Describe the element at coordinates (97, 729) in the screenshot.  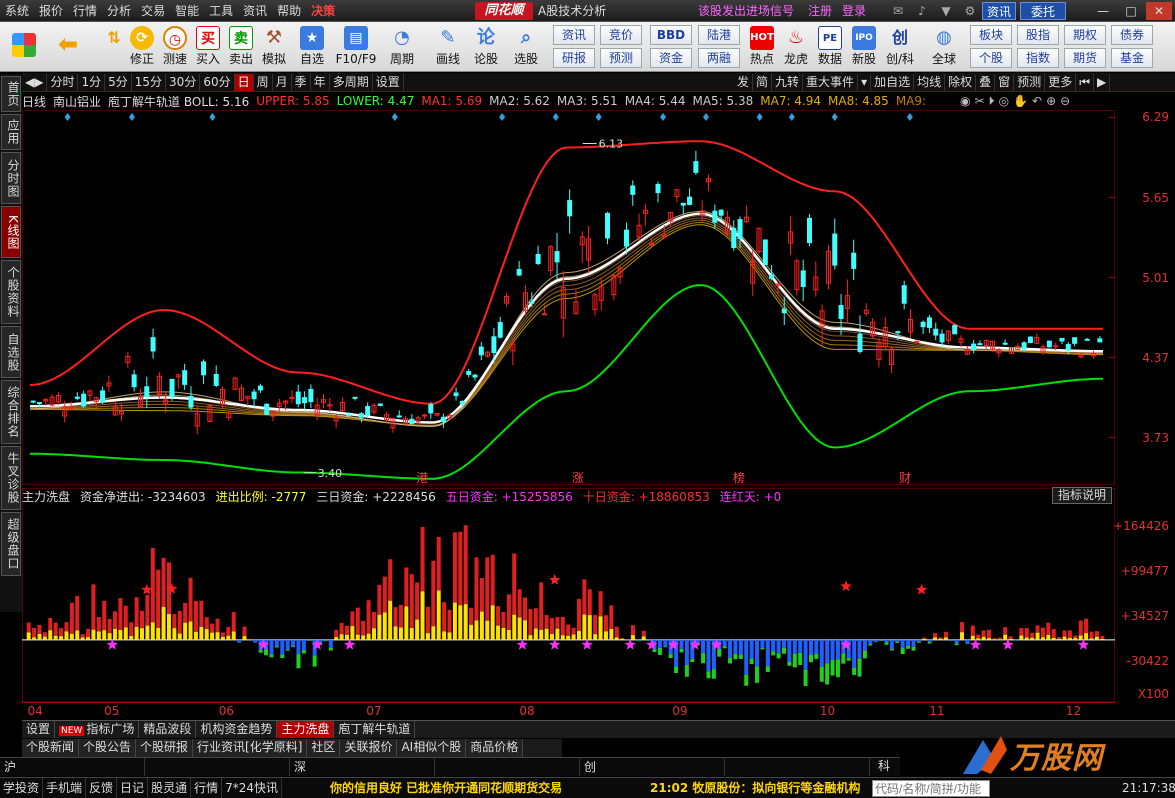
I see `ind-tab-square: NEW 指标广场` at that location.